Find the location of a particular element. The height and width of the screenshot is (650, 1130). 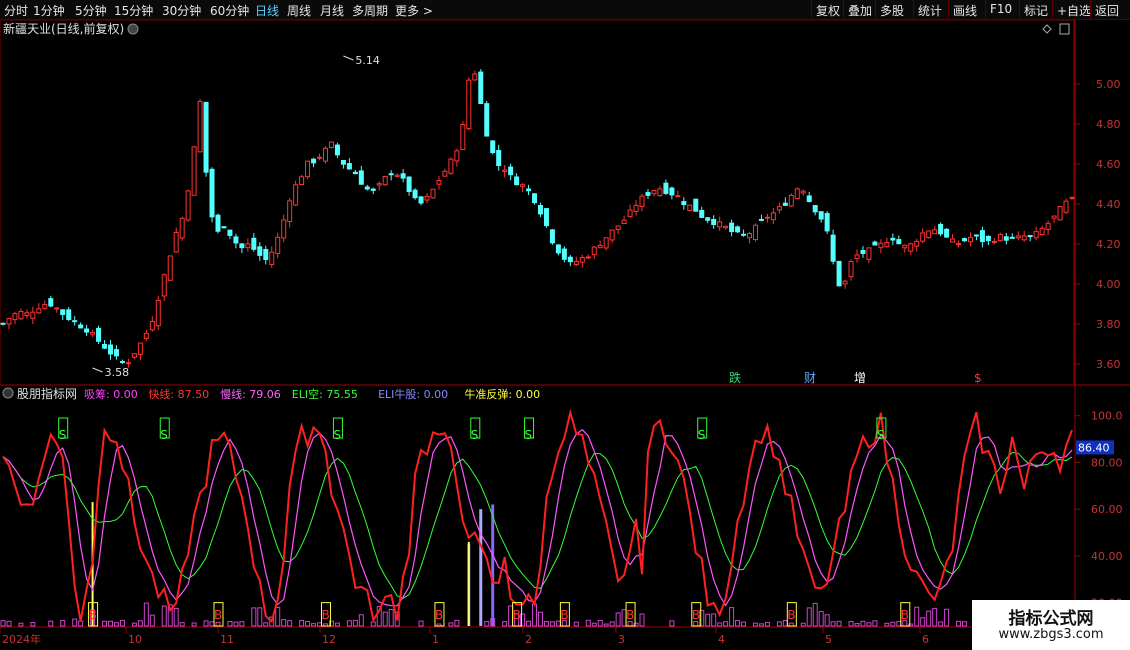

toolbar-separator is located at coordinates (875, 9).